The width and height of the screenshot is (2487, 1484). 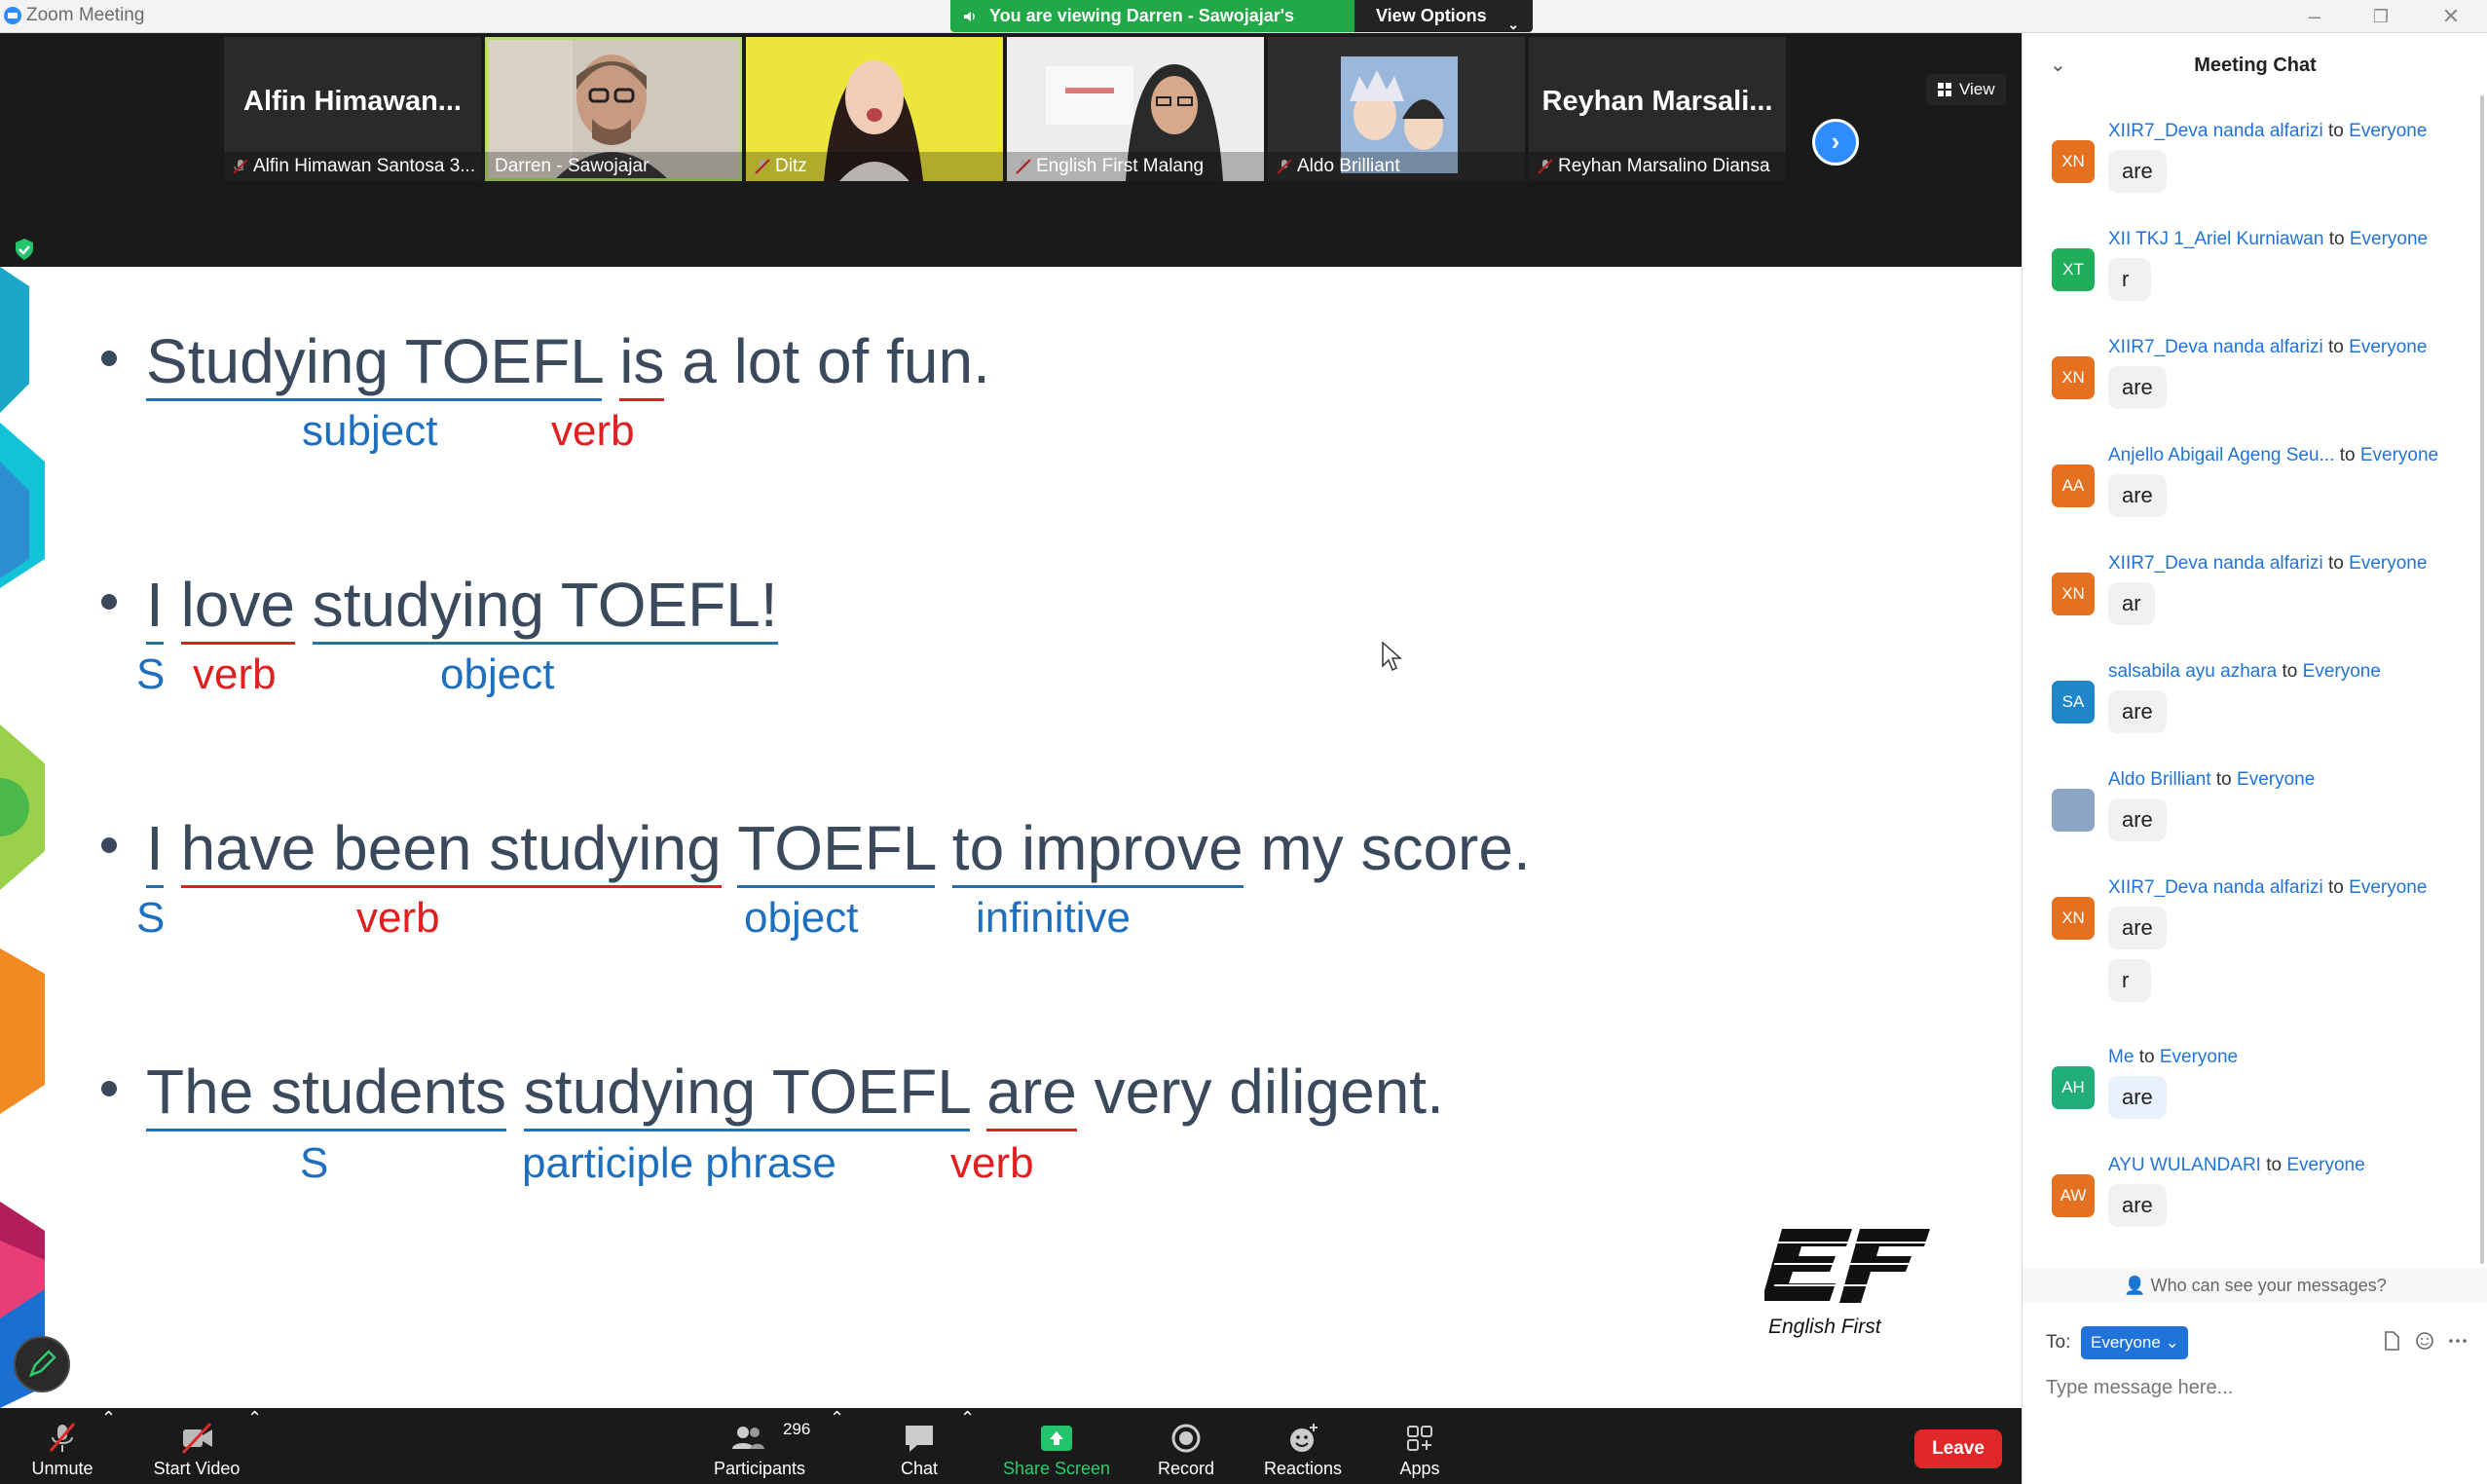 What do you see at coordinates (2482, 679) in the screenshot?
I see `chat-scrollbar` at bounding box center [2482, 679].